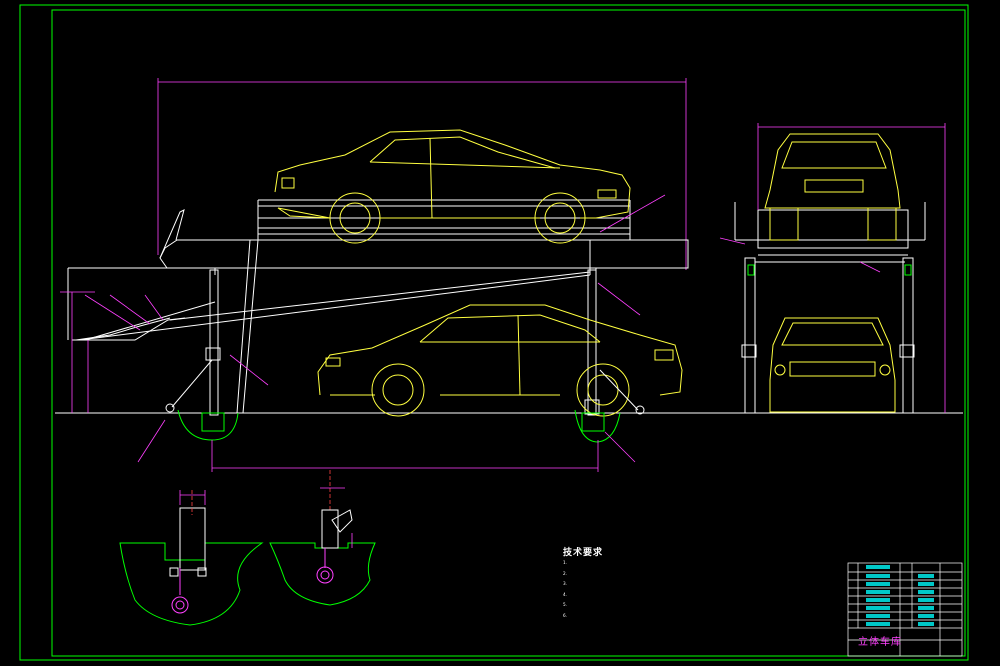 This screenshot has height=666, width=1000. Describe the element at coordinates (565, 604) in the screenshot. I see `technical-note-5: 5.` at that location.